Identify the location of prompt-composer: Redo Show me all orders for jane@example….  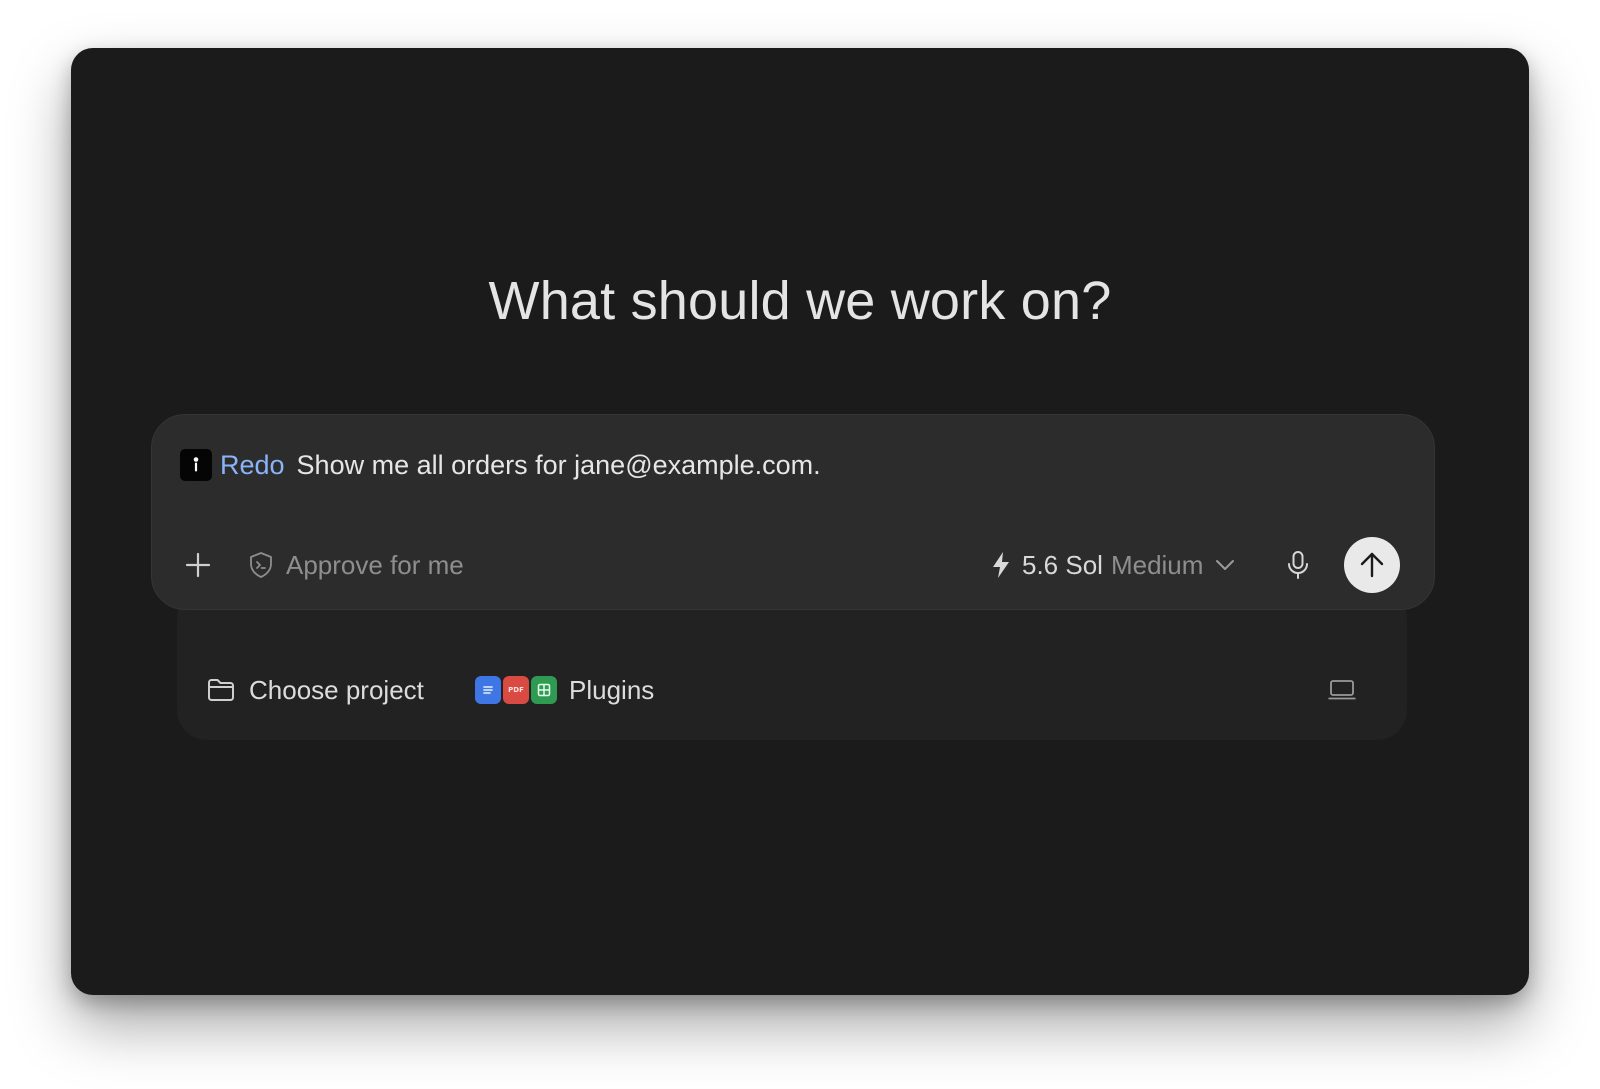
(793, 512).